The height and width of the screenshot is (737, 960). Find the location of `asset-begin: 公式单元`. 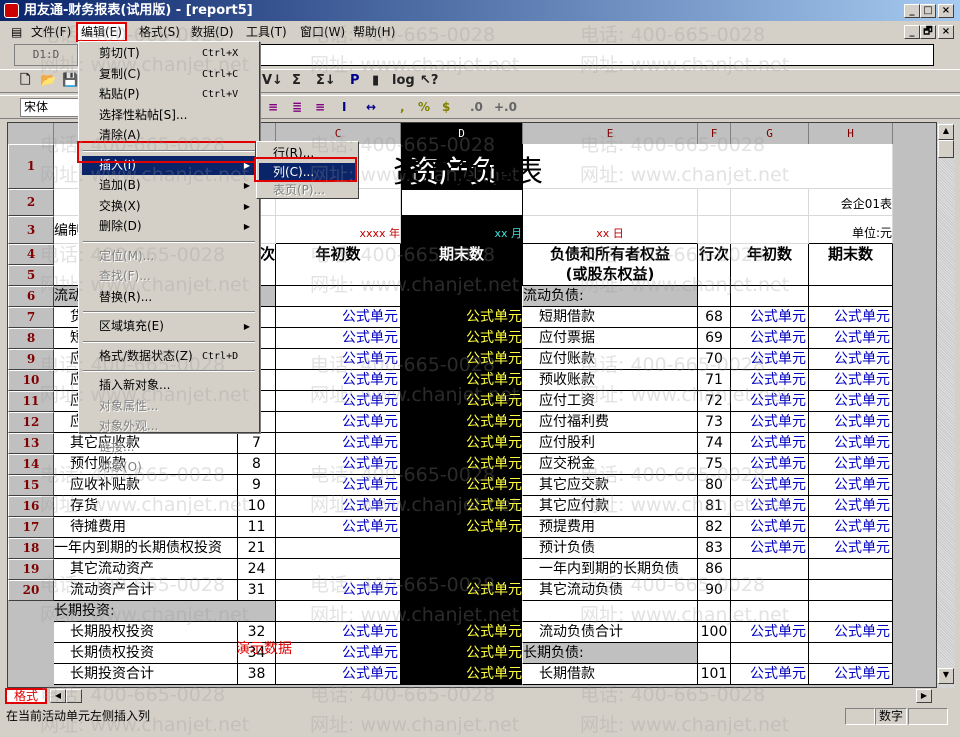

asset-begin: 公式单元 is located at coordinates (338, 422).